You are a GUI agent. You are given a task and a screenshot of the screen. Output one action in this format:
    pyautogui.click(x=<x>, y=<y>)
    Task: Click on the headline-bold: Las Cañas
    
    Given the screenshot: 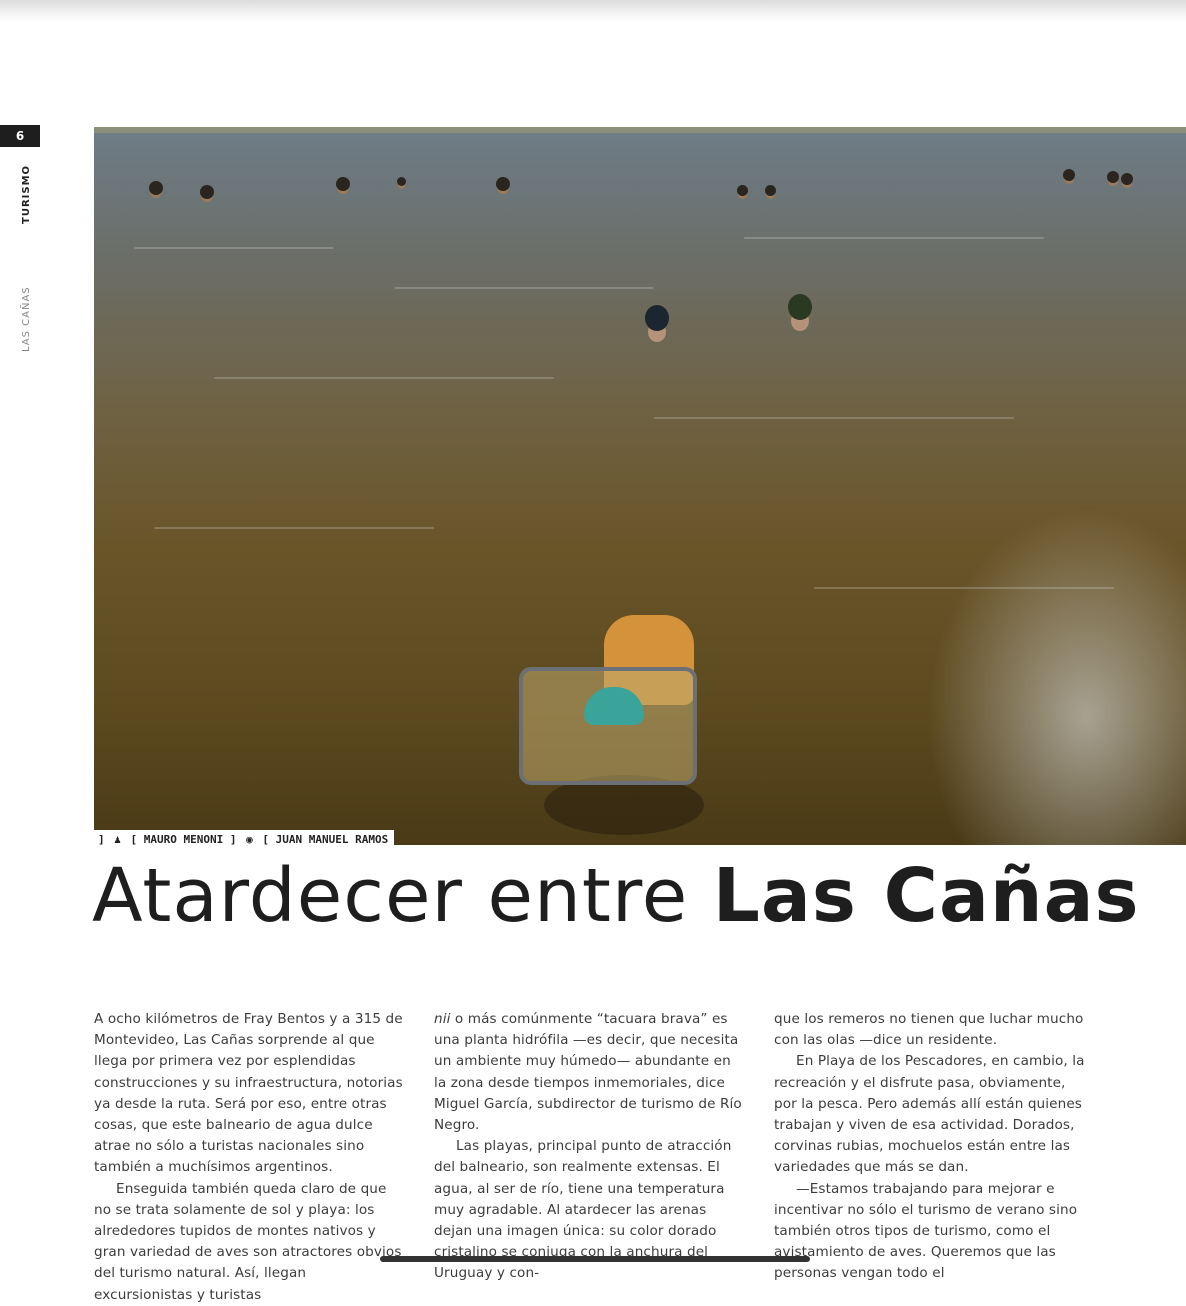 What is the action you would take?
    pyautogui.click(x=926, y=896)
    